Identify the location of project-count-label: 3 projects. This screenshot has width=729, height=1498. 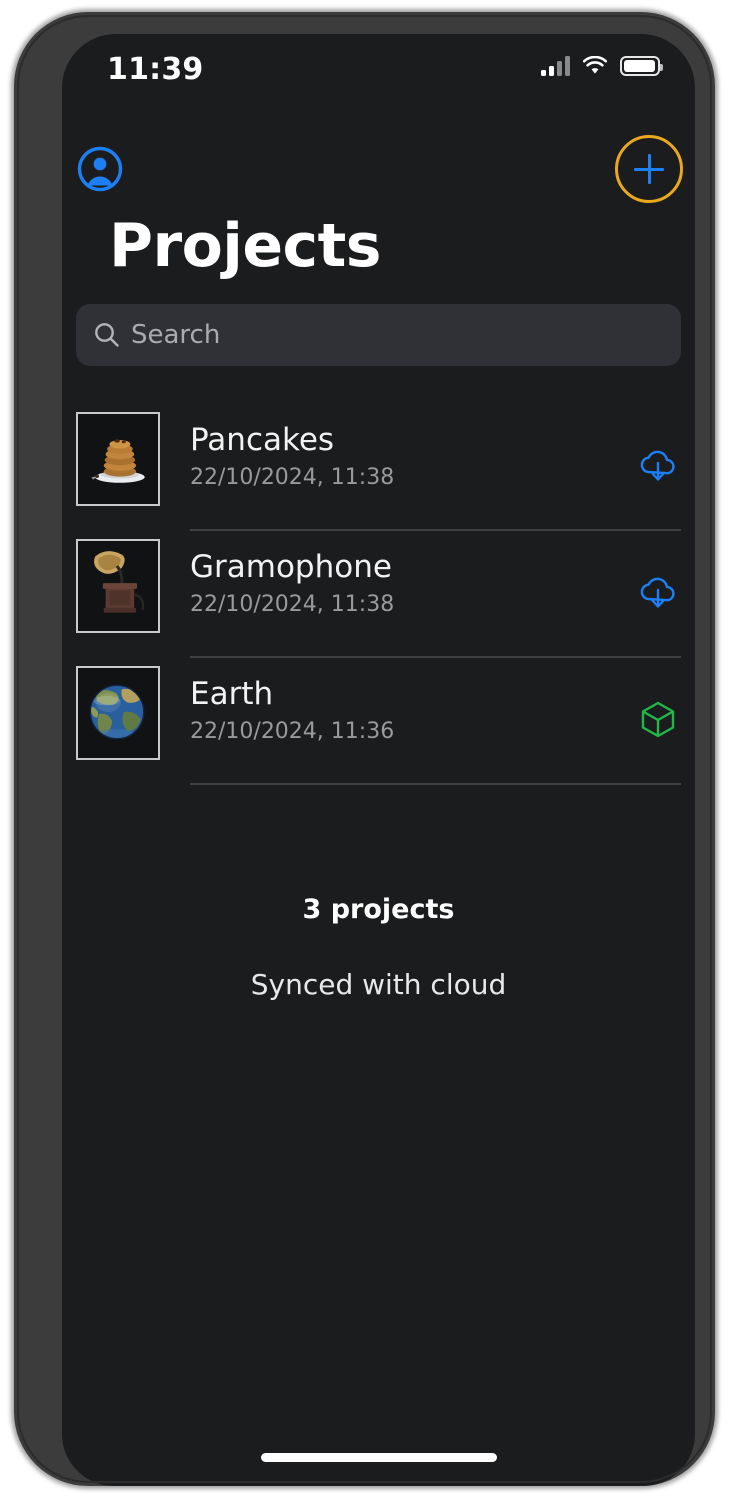
(378, 909).